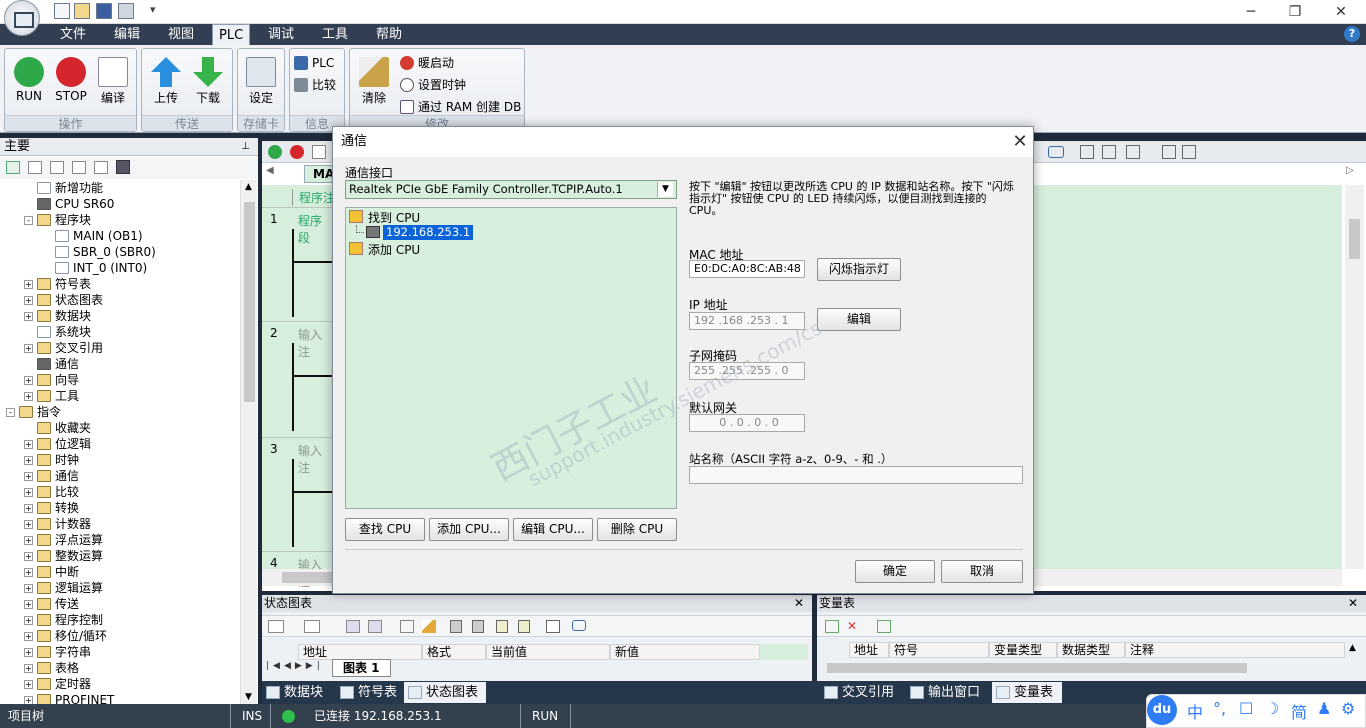 The image size is (1366, 728). Describe the element at coordinates (385, 529) in the screenshot. I see `find-cpu-button: 查找 CPU` at that location.